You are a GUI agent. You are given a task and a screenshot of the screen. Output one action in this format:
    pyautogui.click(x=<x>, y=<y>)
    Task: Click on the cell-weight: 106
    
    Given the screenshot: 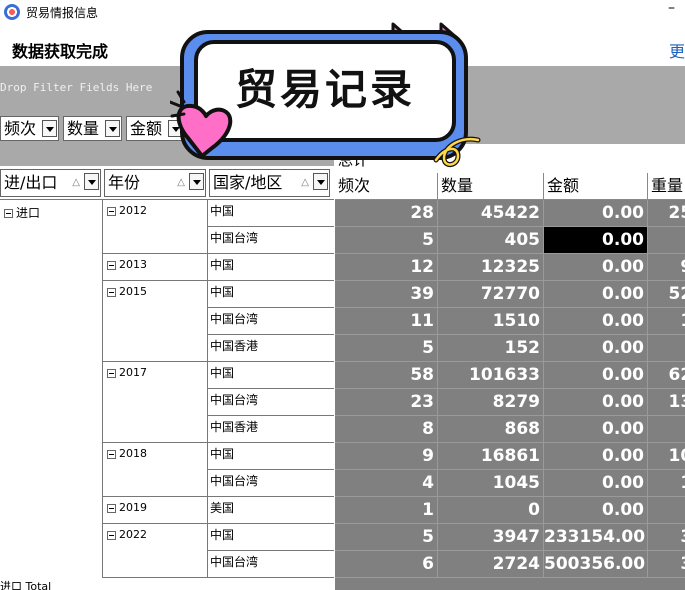 What is the action you would take?
    pyautogui.click(x=666, y=456)
    